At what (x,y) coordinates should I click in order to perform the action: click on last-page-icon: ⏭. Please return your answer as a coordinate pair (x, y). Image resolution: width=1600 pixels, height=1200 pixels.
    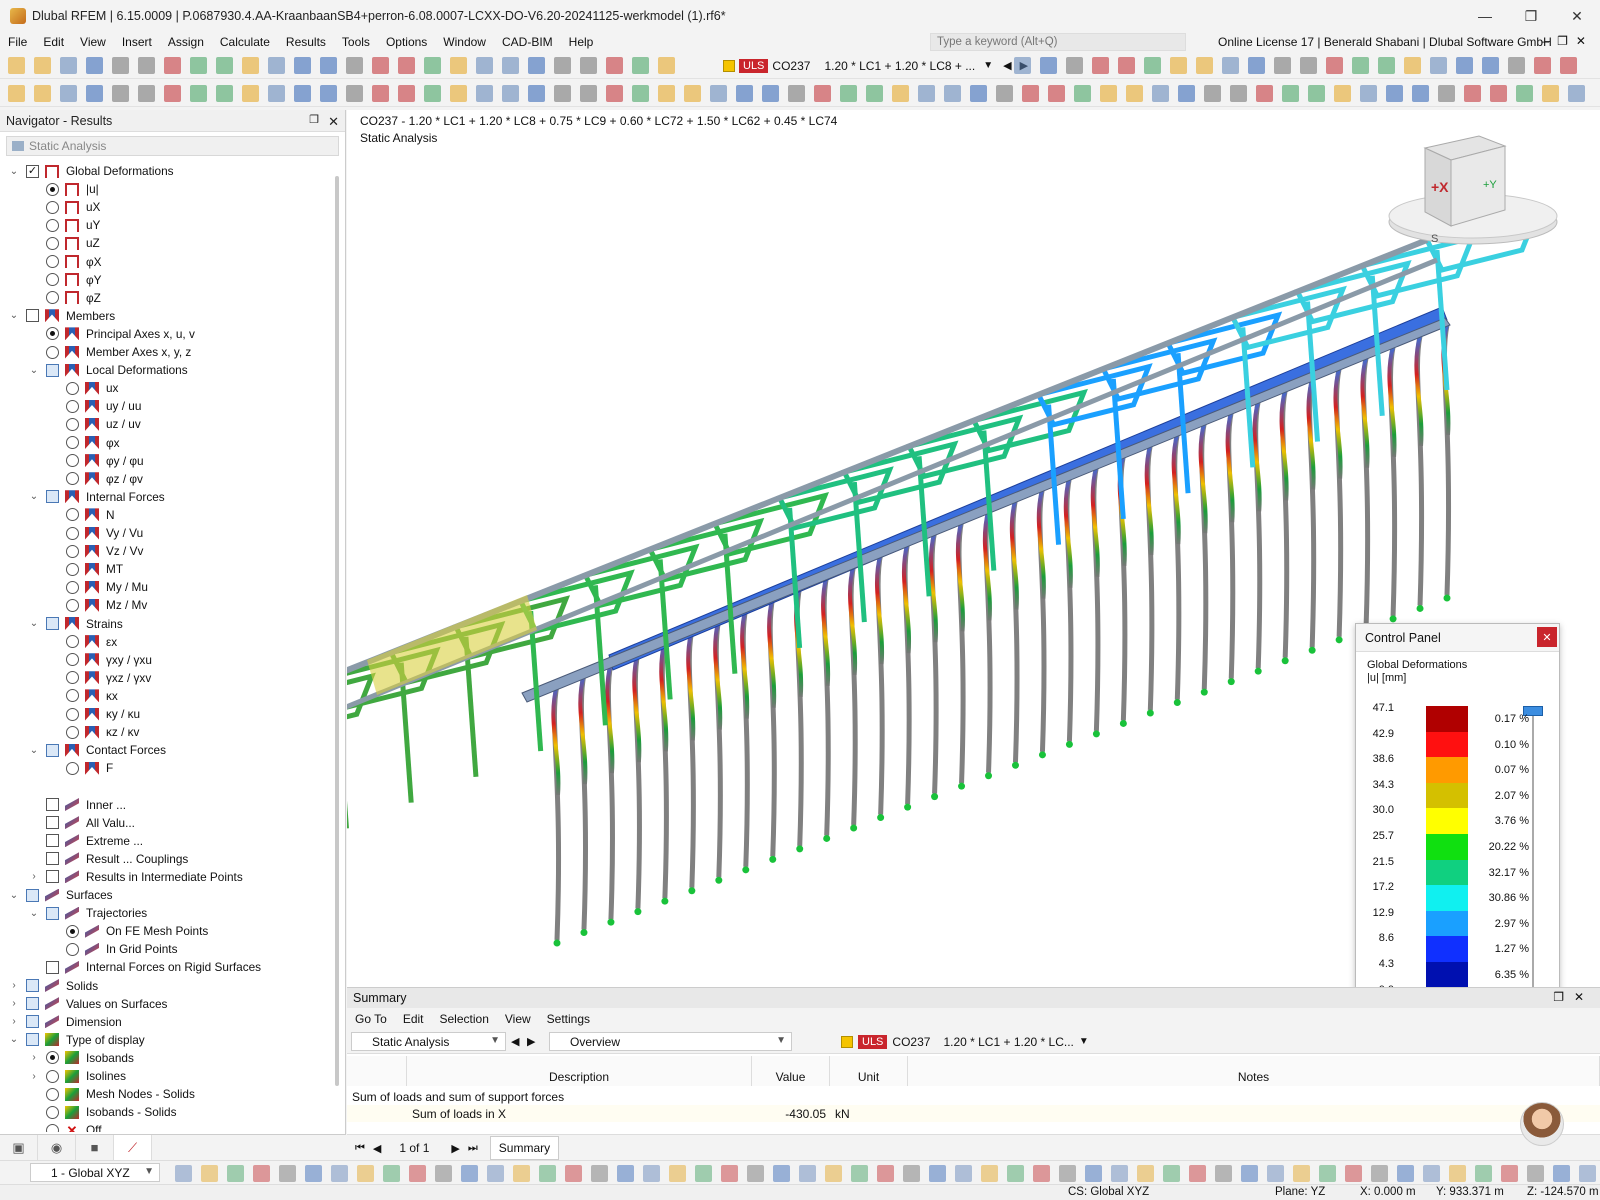
    Looking at the image, I should click on (473, 1148).